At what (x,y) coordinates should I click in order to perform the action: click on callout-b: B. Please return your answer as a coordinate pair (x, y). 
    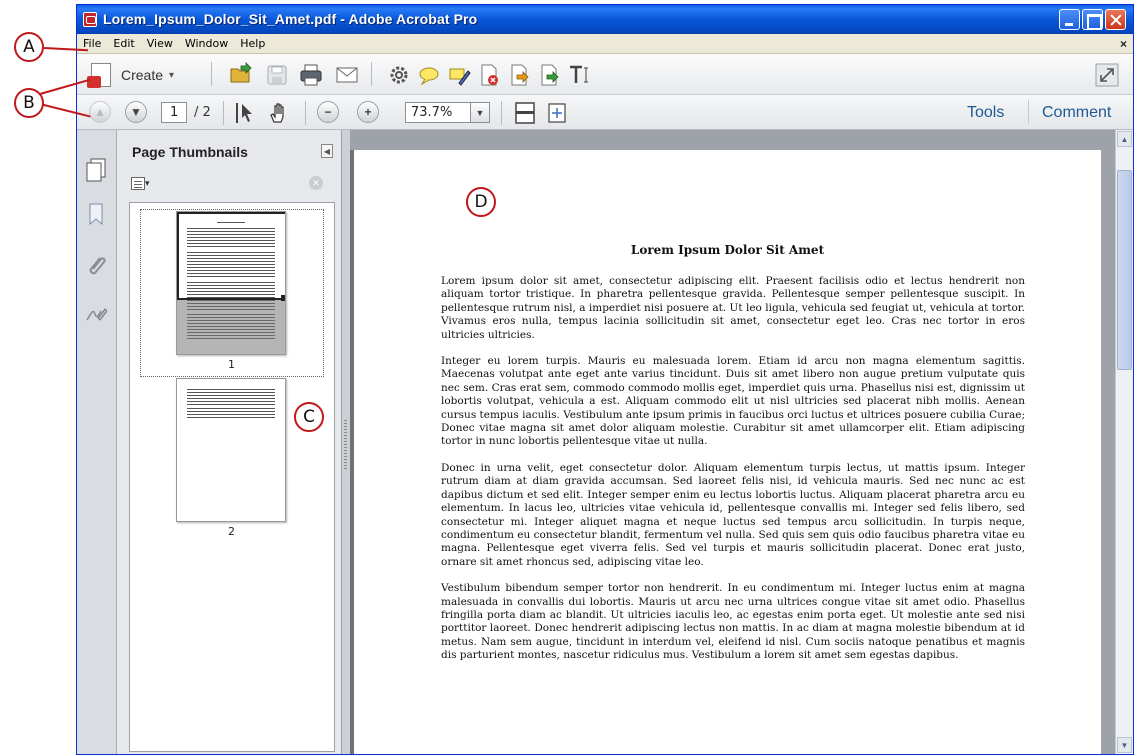
    Looking at the image, I should click on (29, 103).